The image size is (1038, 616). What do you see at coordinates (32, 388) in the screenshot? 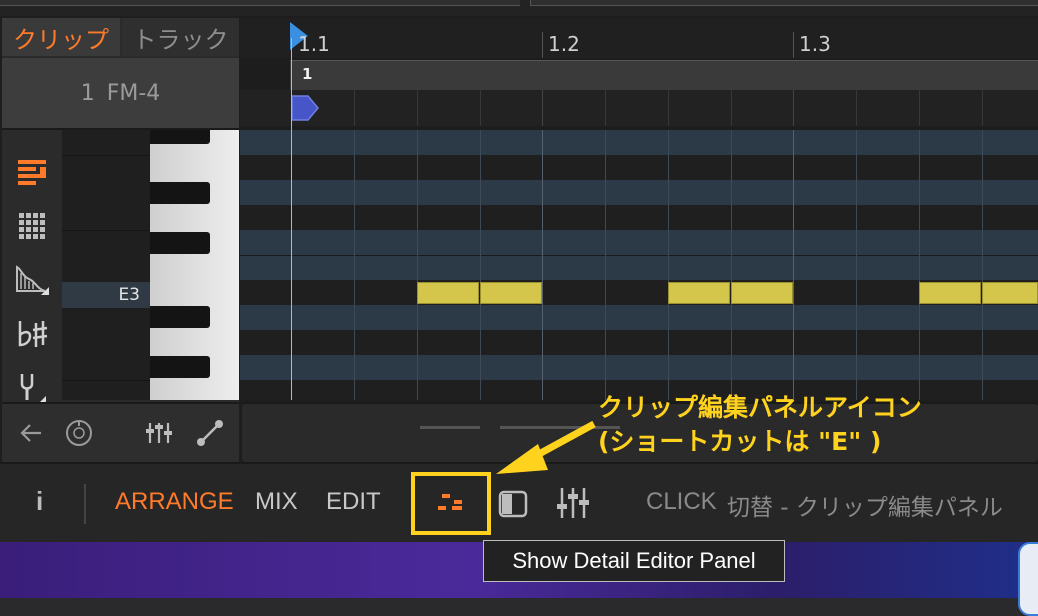
I see `tuning-fork-icon` at bounding box center [32, 388].